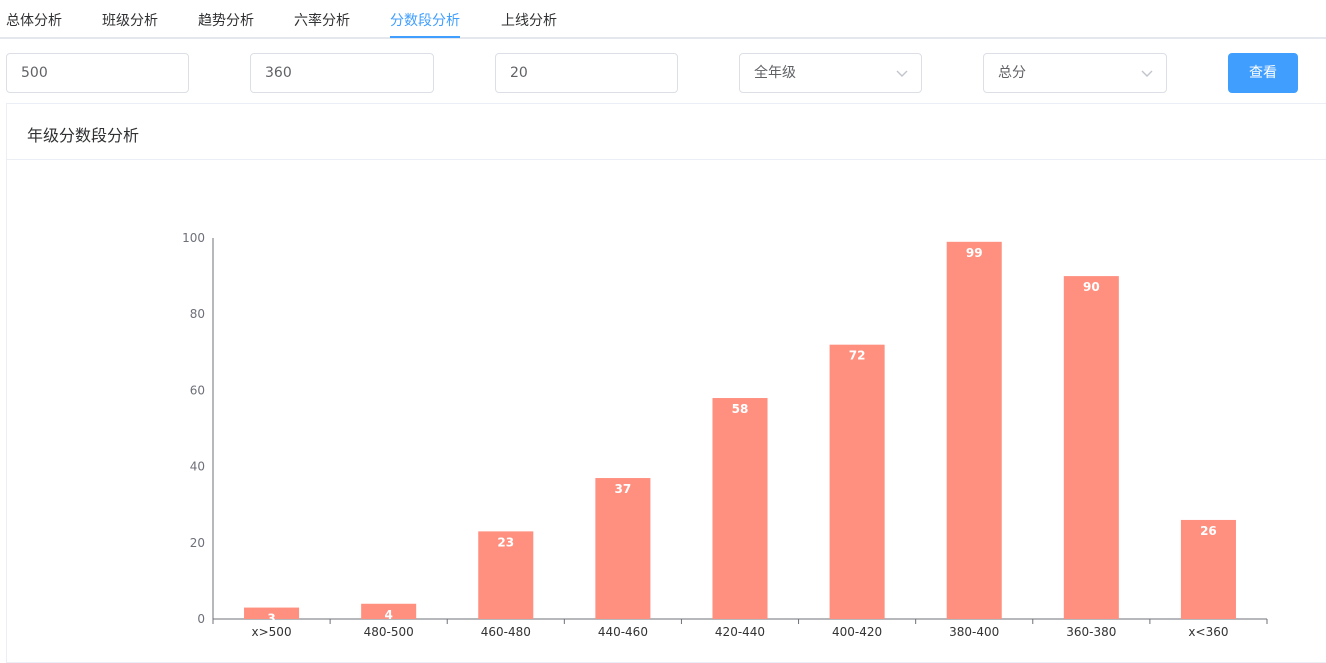 The height and width of the screenshot is (663, 1326). I want to click on y-tick-label: 60, so click(197, 390).